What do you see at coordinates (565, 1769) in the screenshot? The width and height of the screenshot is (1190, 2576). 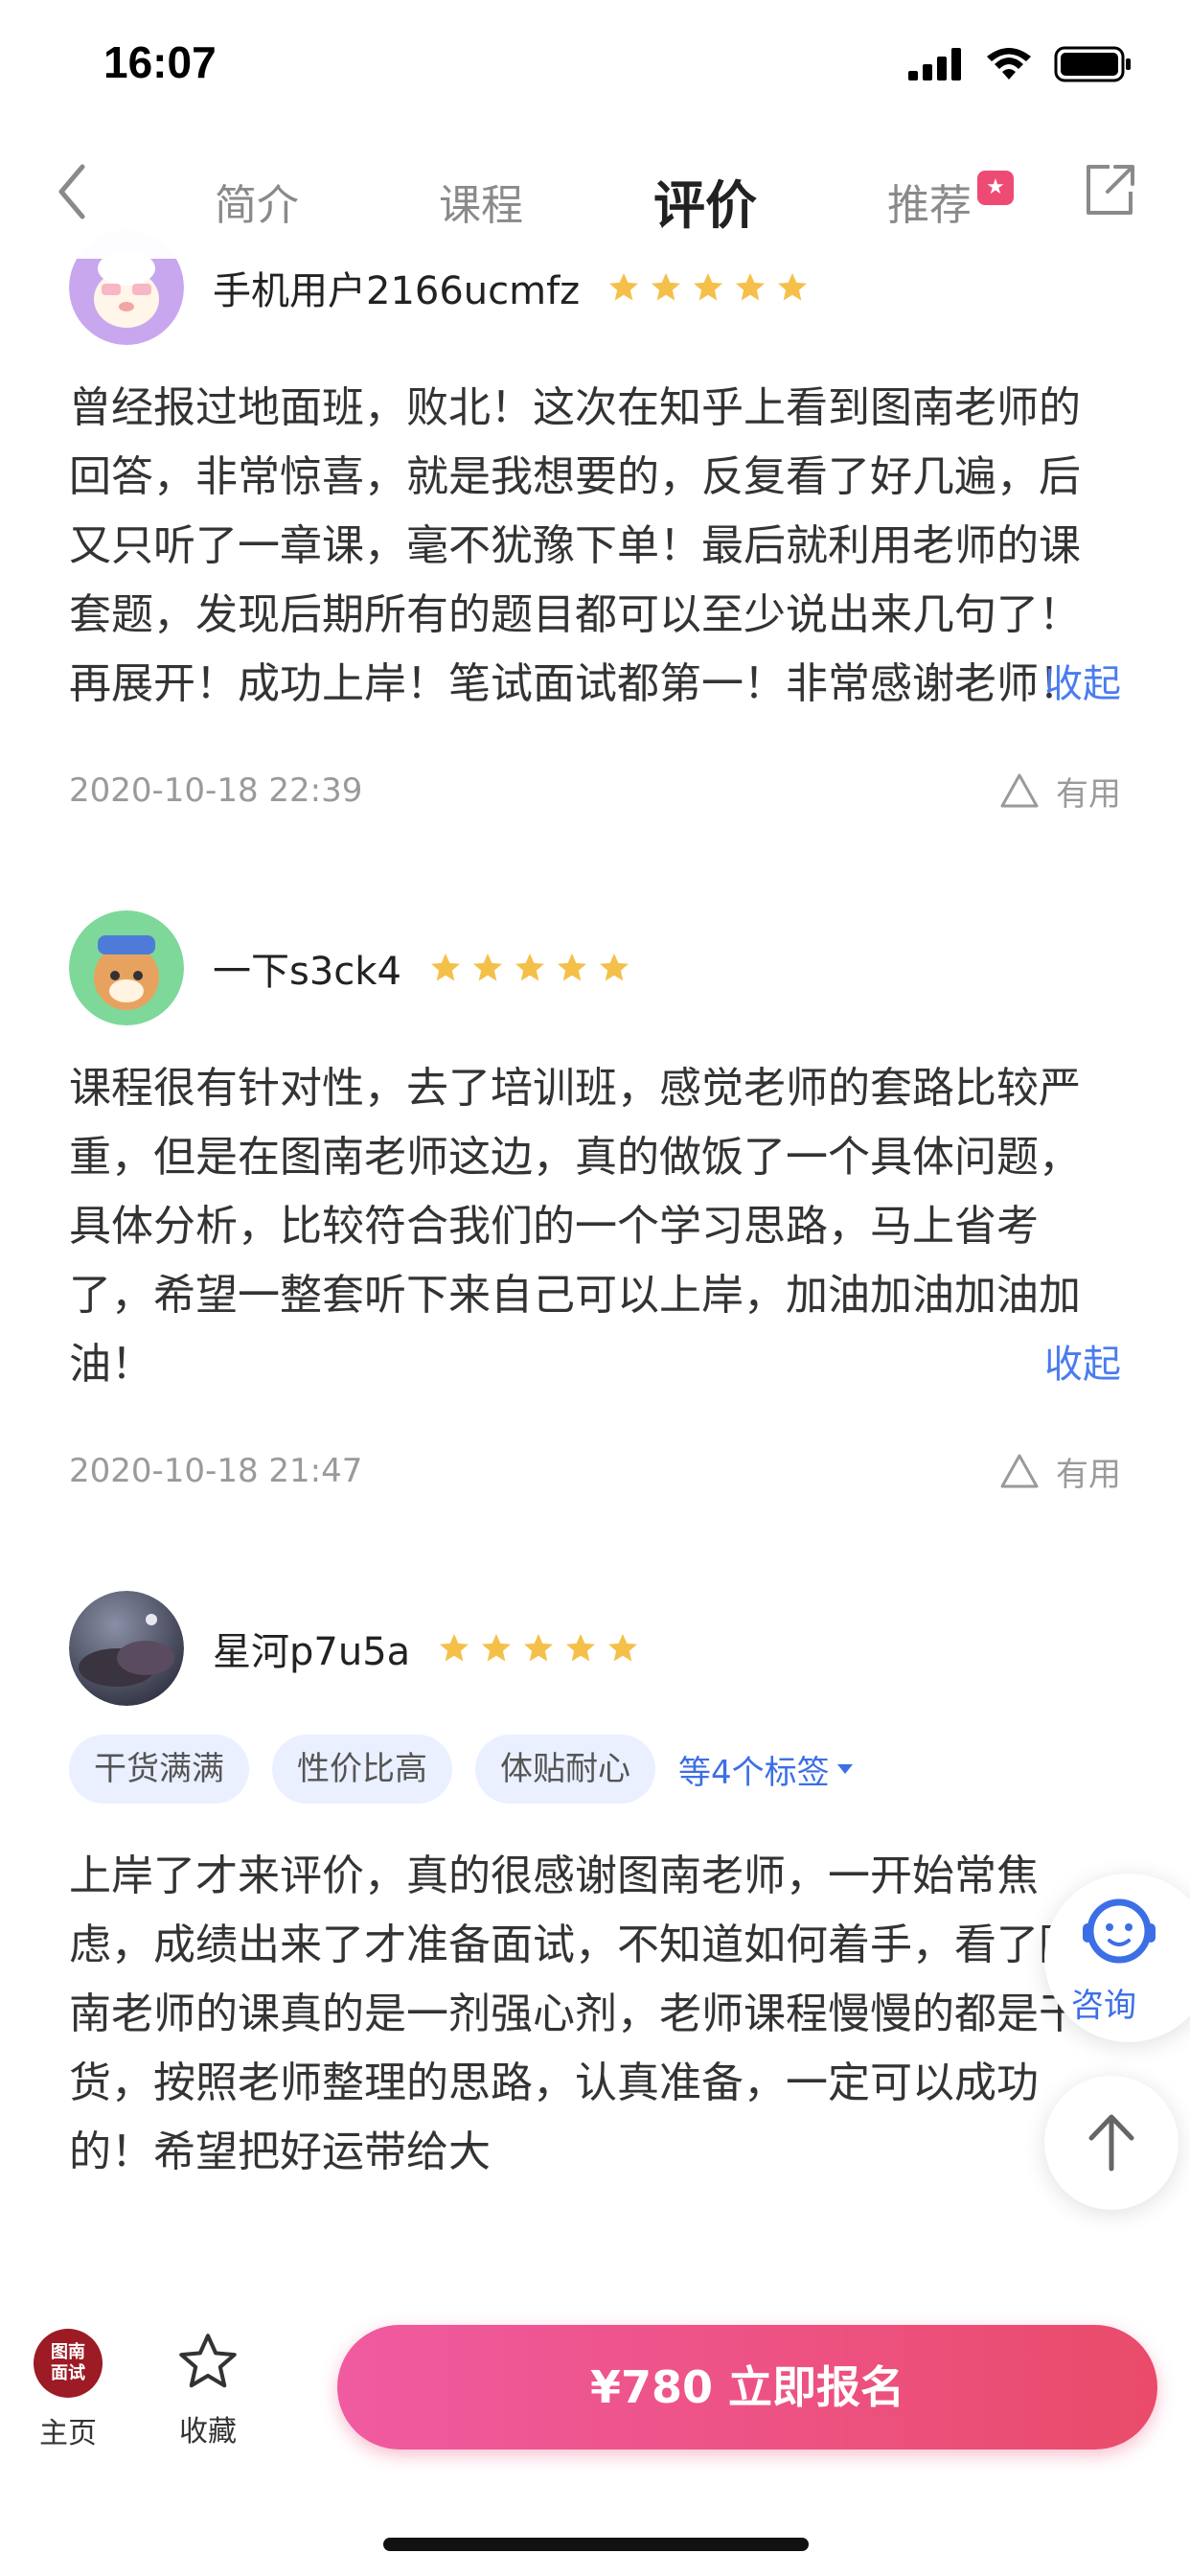 I see `review-tag: 体贴耐心` at bounding box center [565, 1769].